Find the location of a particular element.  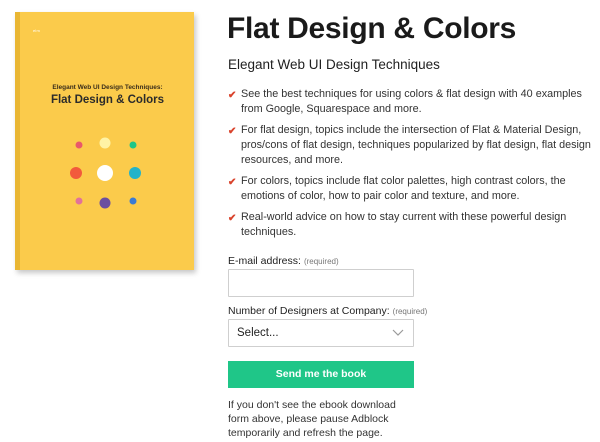

page-title: Flat Design & Colors is located at coordinates (372, 28).